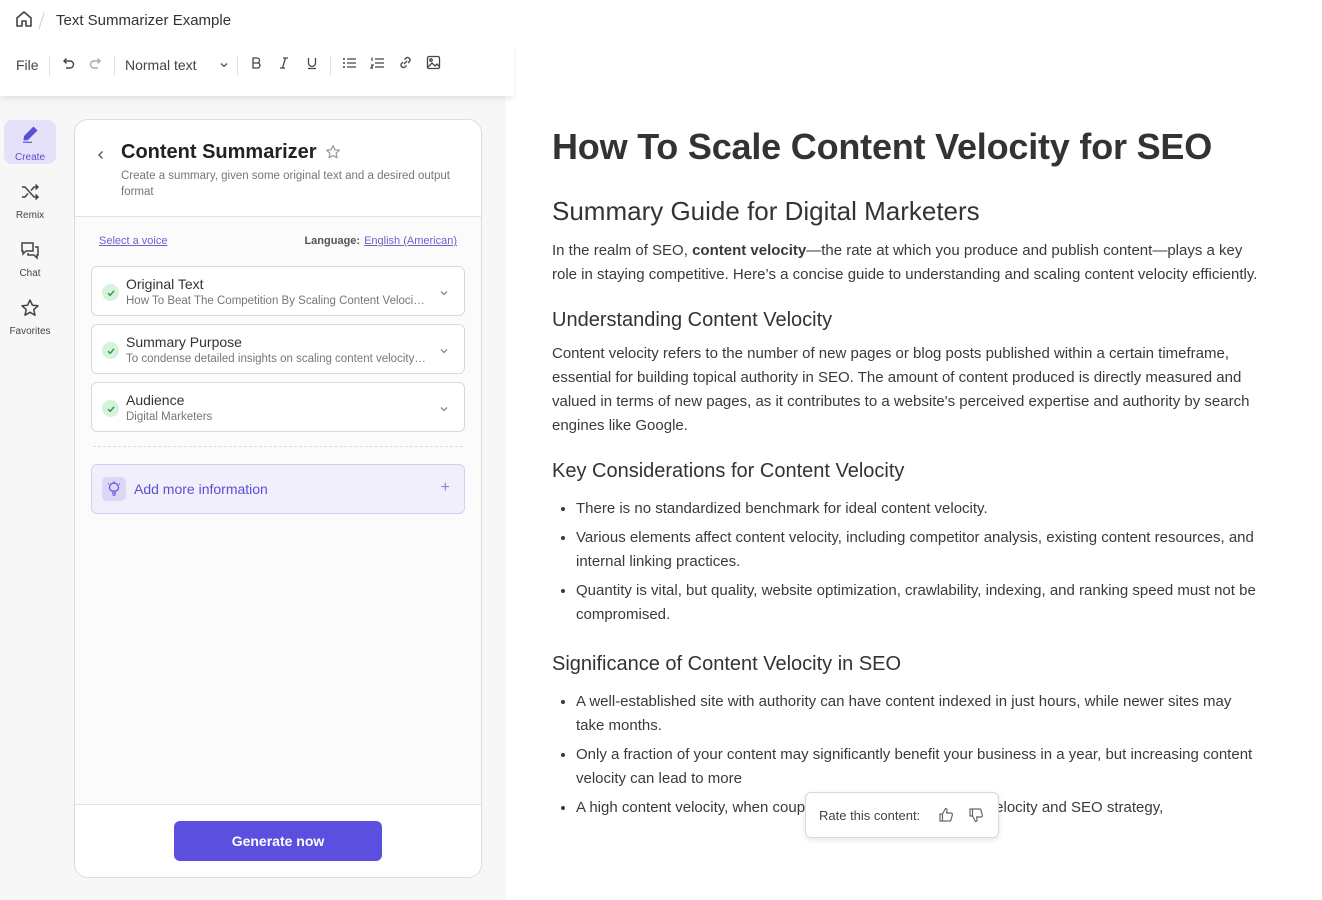  I want to click on breadcrumb-separator, so click(41, 21).